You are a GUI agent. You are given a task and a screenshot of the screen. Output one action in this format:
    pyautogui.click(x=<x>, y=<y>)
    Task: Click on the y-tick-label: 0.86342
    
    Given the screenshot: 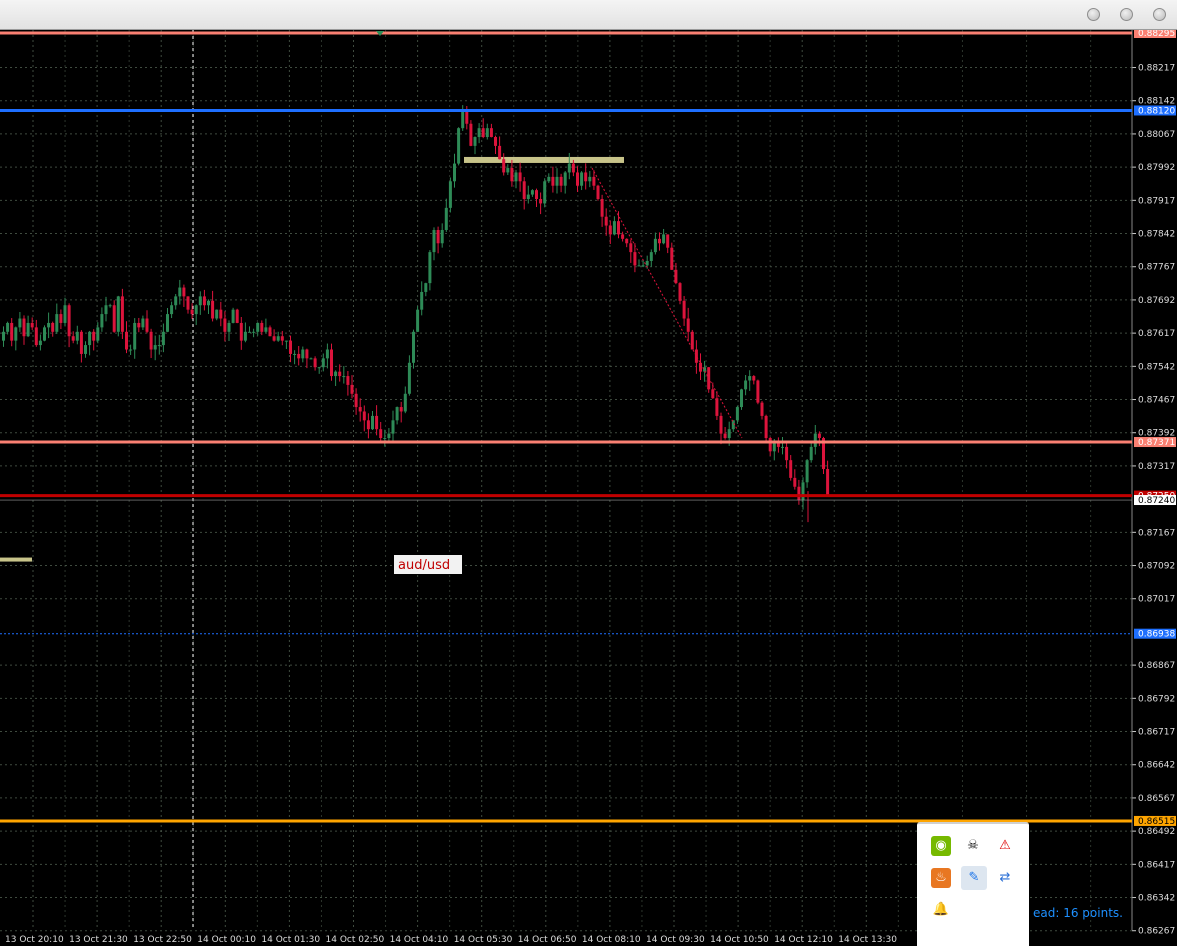 What is the action you would take?
    pyautogui.click(x=1156, y=899)
    